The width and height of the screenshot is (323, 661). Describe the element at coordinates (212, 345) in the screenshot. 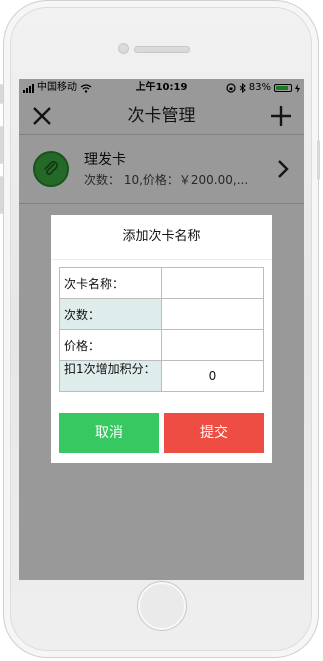

I see `price-field` at that location.